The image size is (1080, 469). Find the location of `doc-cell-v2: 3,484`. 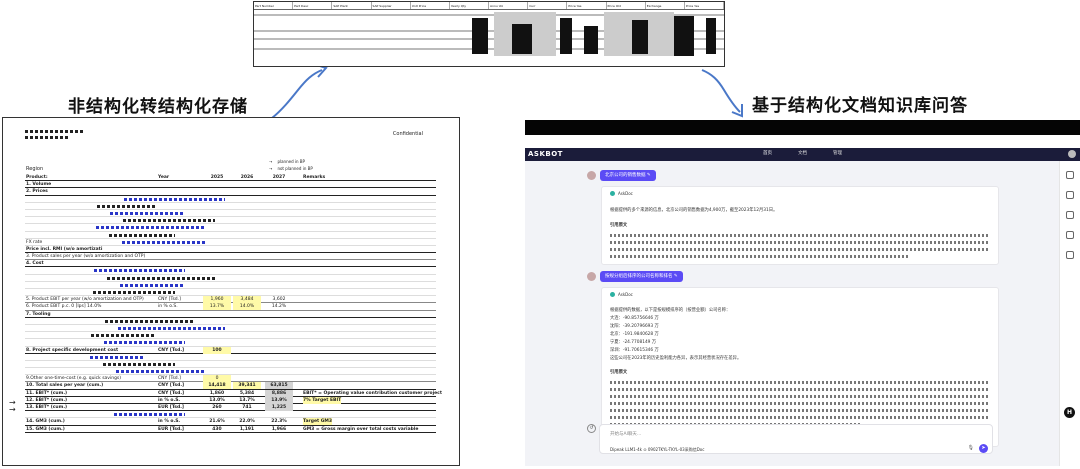

doc-cell-v2: 3,484 is located at coordinates (247, 300).